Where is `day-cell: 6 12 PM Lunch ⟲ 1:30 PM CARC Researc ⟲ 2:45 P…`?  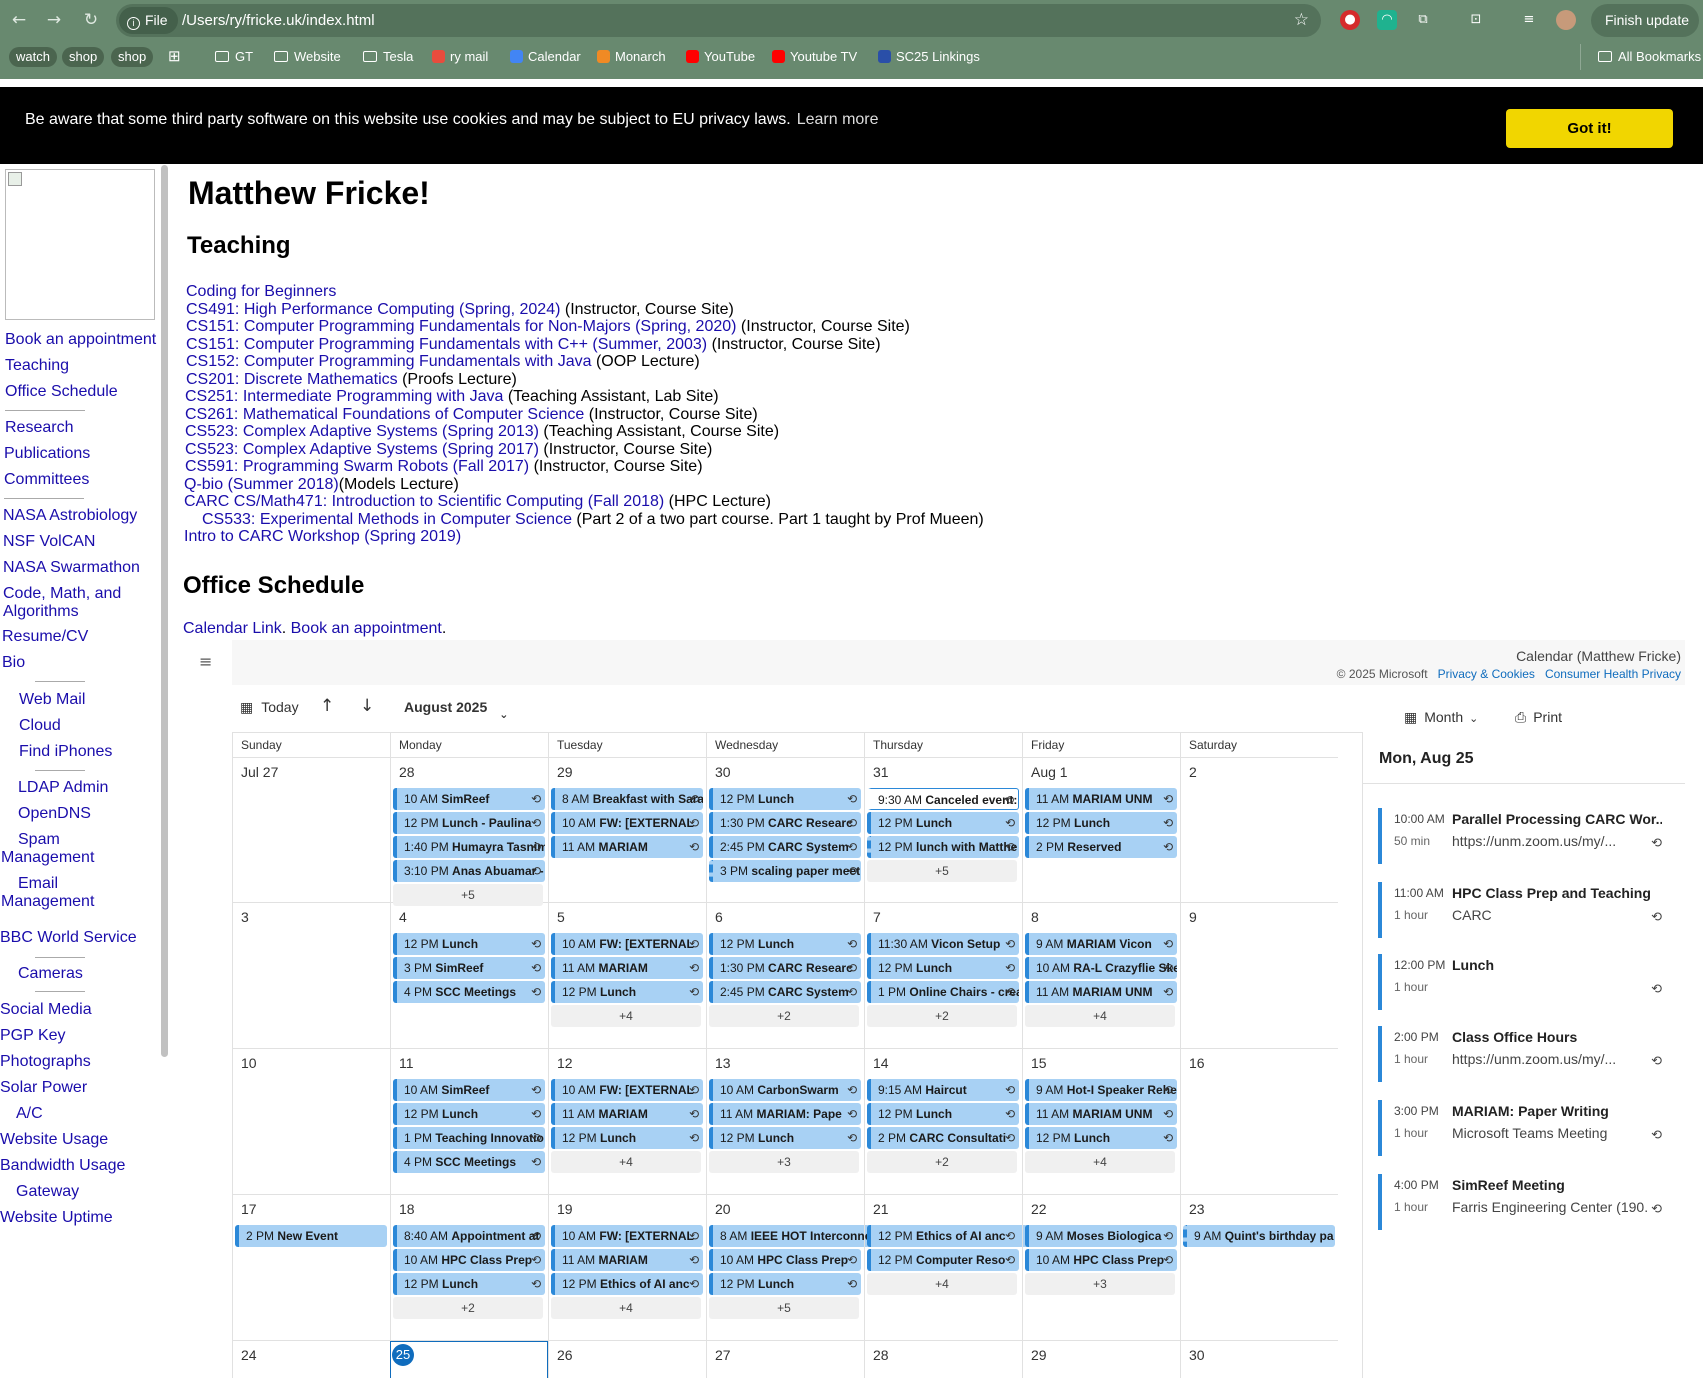 day-cell: 6 12 PM Lunch ⟲ 1:30 PM CARC Researc ⟲ 2:45 P… is located at coordinates (785, 976).